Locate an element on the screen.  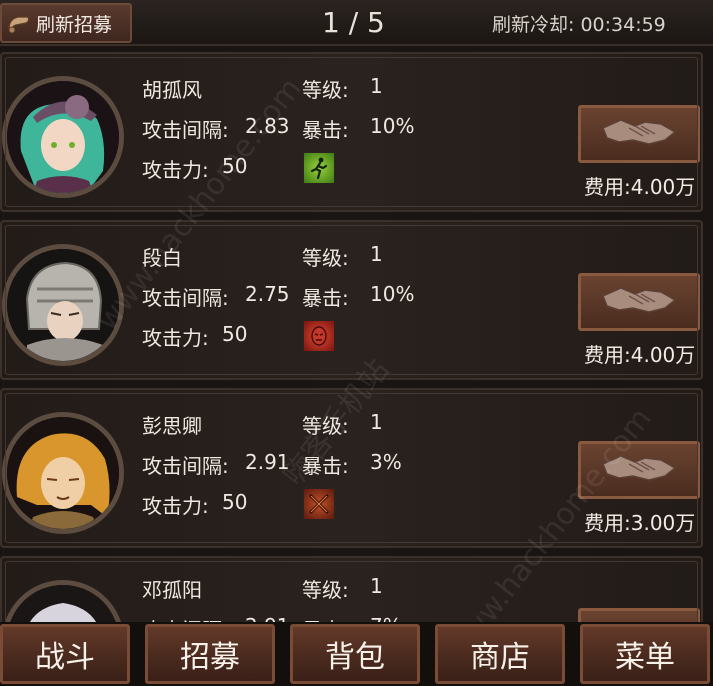
recruit-card: 邓孤阳 等级: 1 攻击间隔: 2.91 暴击: 7% is located at coordinates (351, 589).